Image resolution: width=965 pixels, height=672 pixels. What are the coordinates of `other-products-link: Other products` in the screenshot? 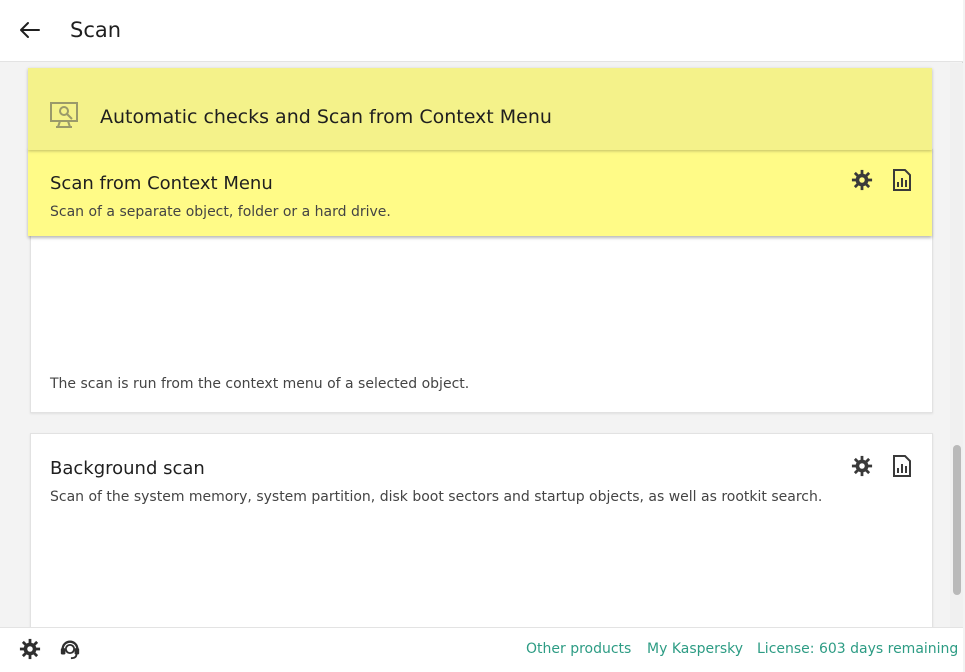 It's located at (578, 649).